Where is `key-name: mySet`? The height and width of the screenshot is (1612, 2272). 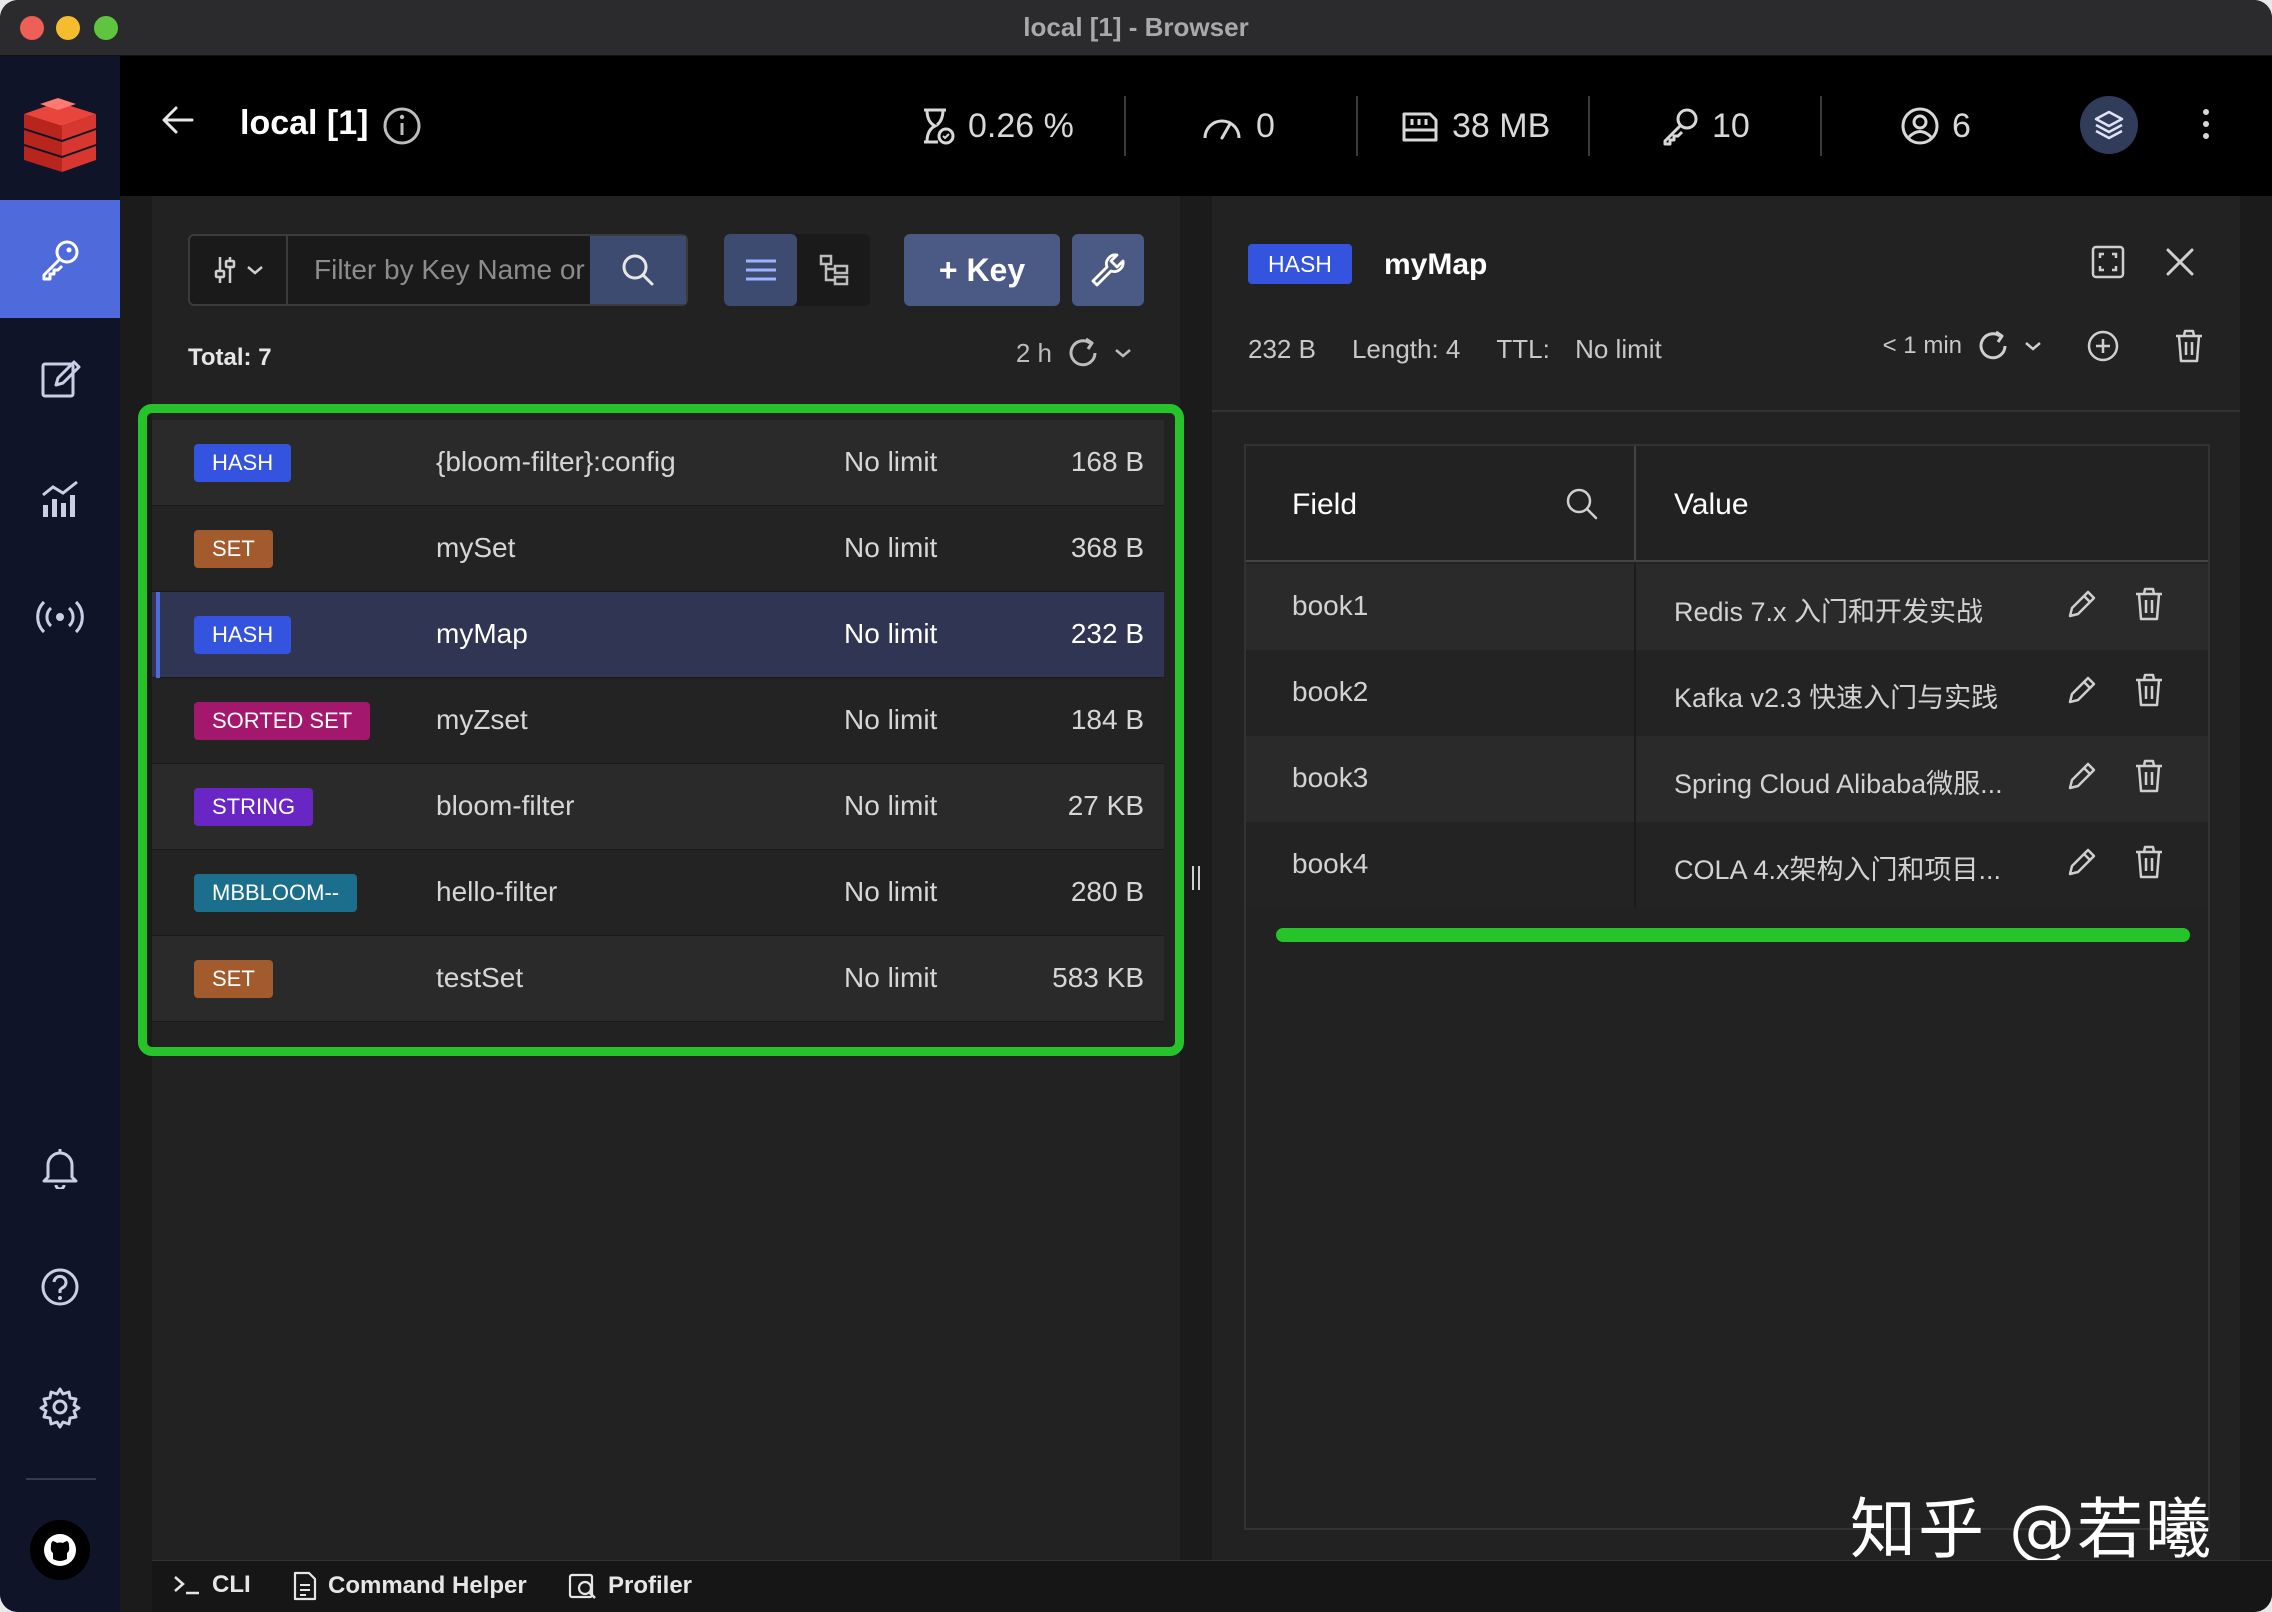 key-name: mySet is located at coordinates (476, 547).